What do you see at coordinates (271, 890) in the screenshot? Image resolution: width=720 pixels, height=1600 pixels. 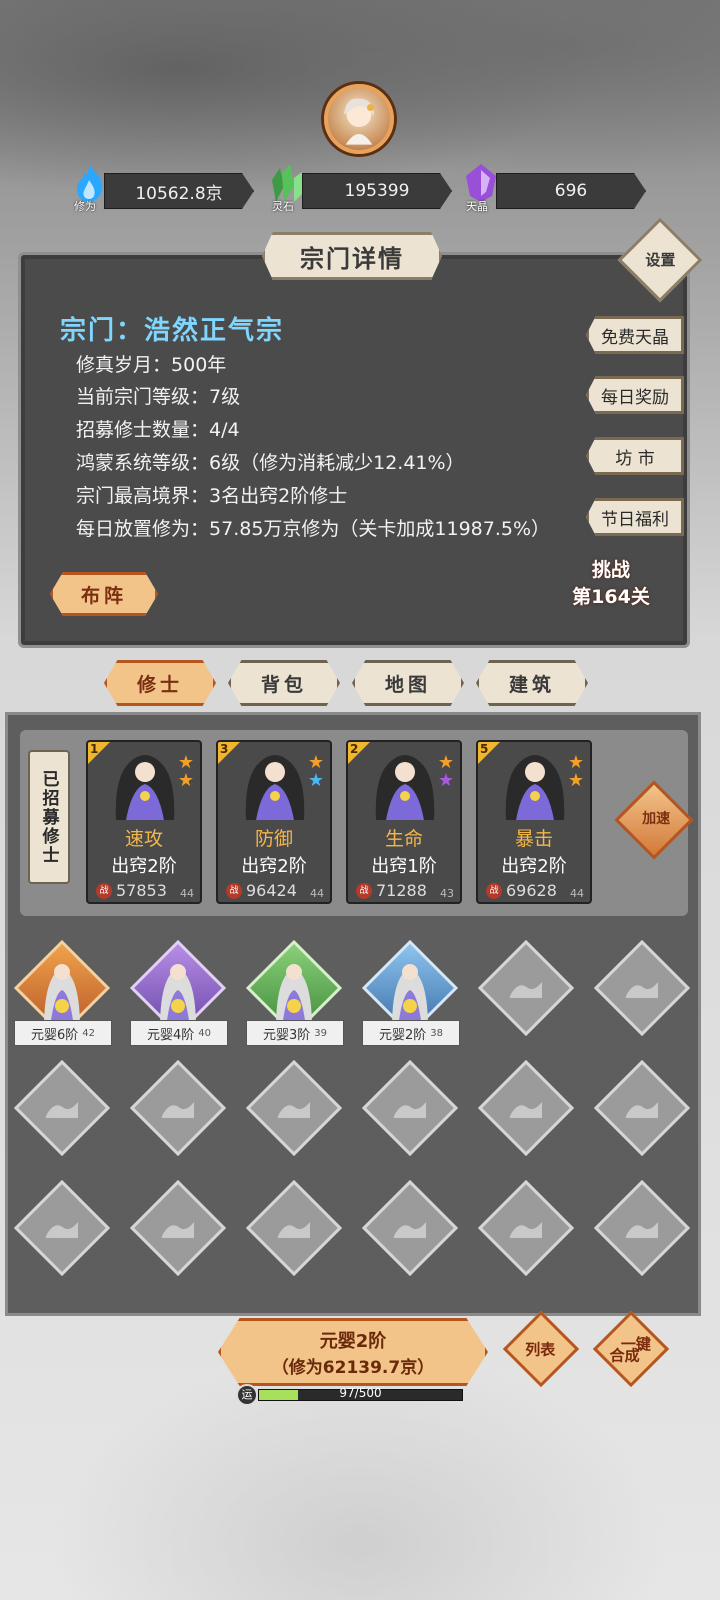 I see `combat-power: 96424` at bounding box center [271, 890].